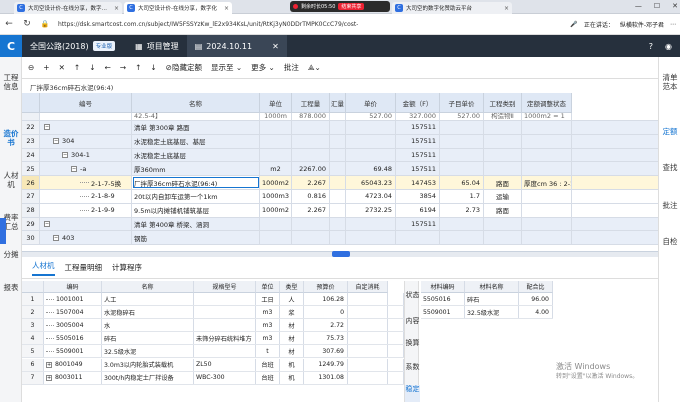 The height and width of the screenshot is (402, 680). Describe the element at coordinates (292, 325) in the screenshot. I see `type-cell: 材` at that location.